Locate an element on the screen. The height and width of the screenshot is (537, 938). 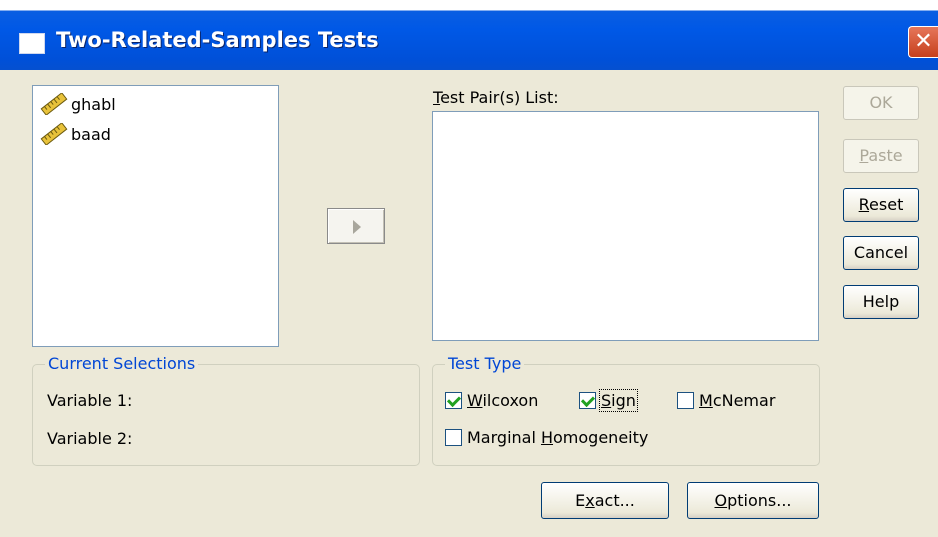
test-type-legend: Test Type is located at coordinates (485, 363).